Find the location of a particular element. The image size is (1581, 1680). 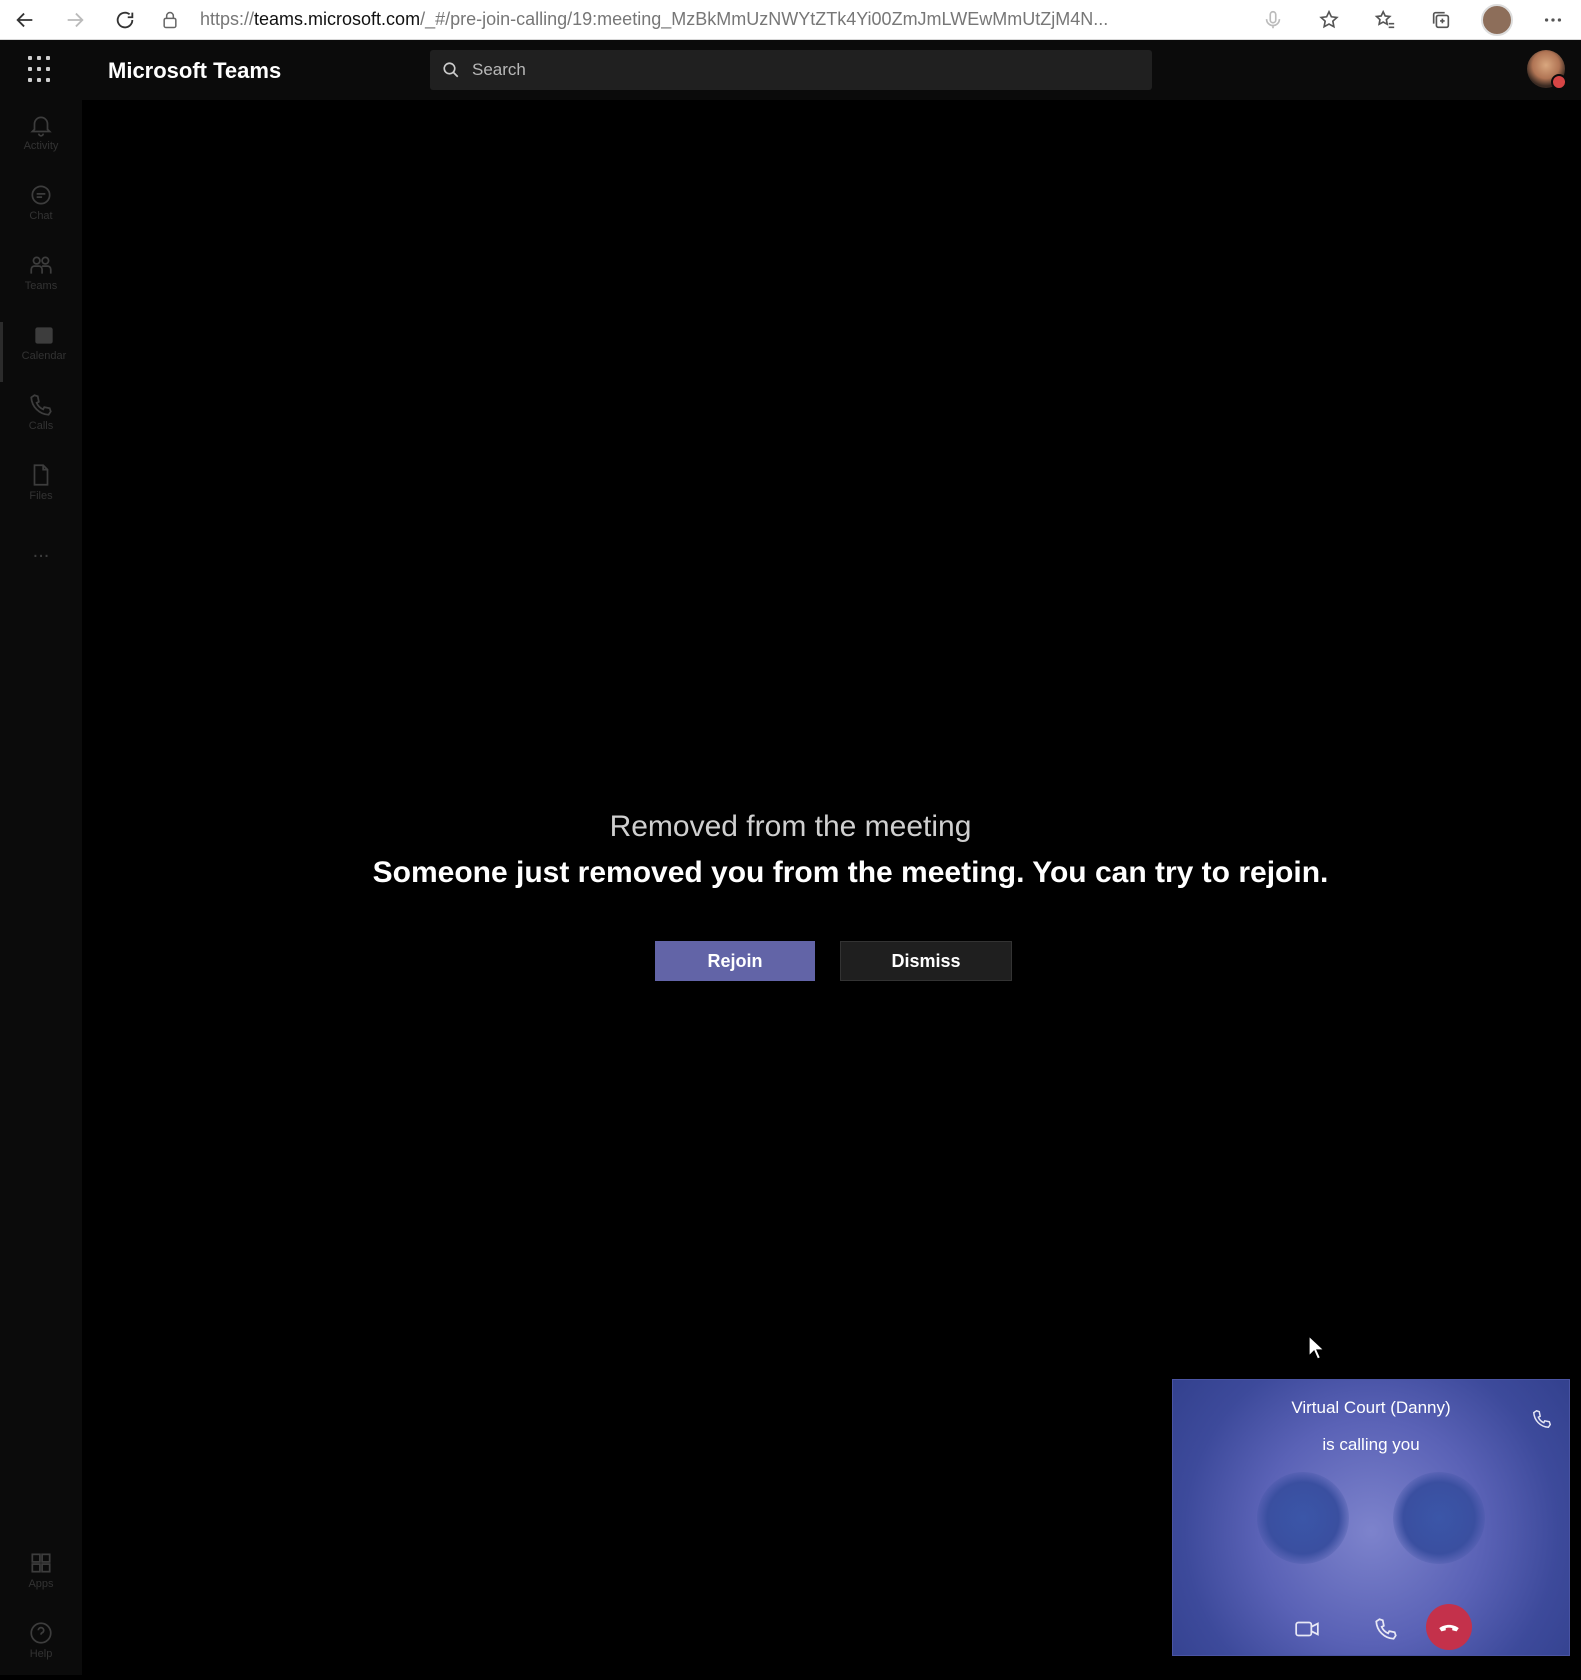

calendar-icon is located at coordinates (44, 335).